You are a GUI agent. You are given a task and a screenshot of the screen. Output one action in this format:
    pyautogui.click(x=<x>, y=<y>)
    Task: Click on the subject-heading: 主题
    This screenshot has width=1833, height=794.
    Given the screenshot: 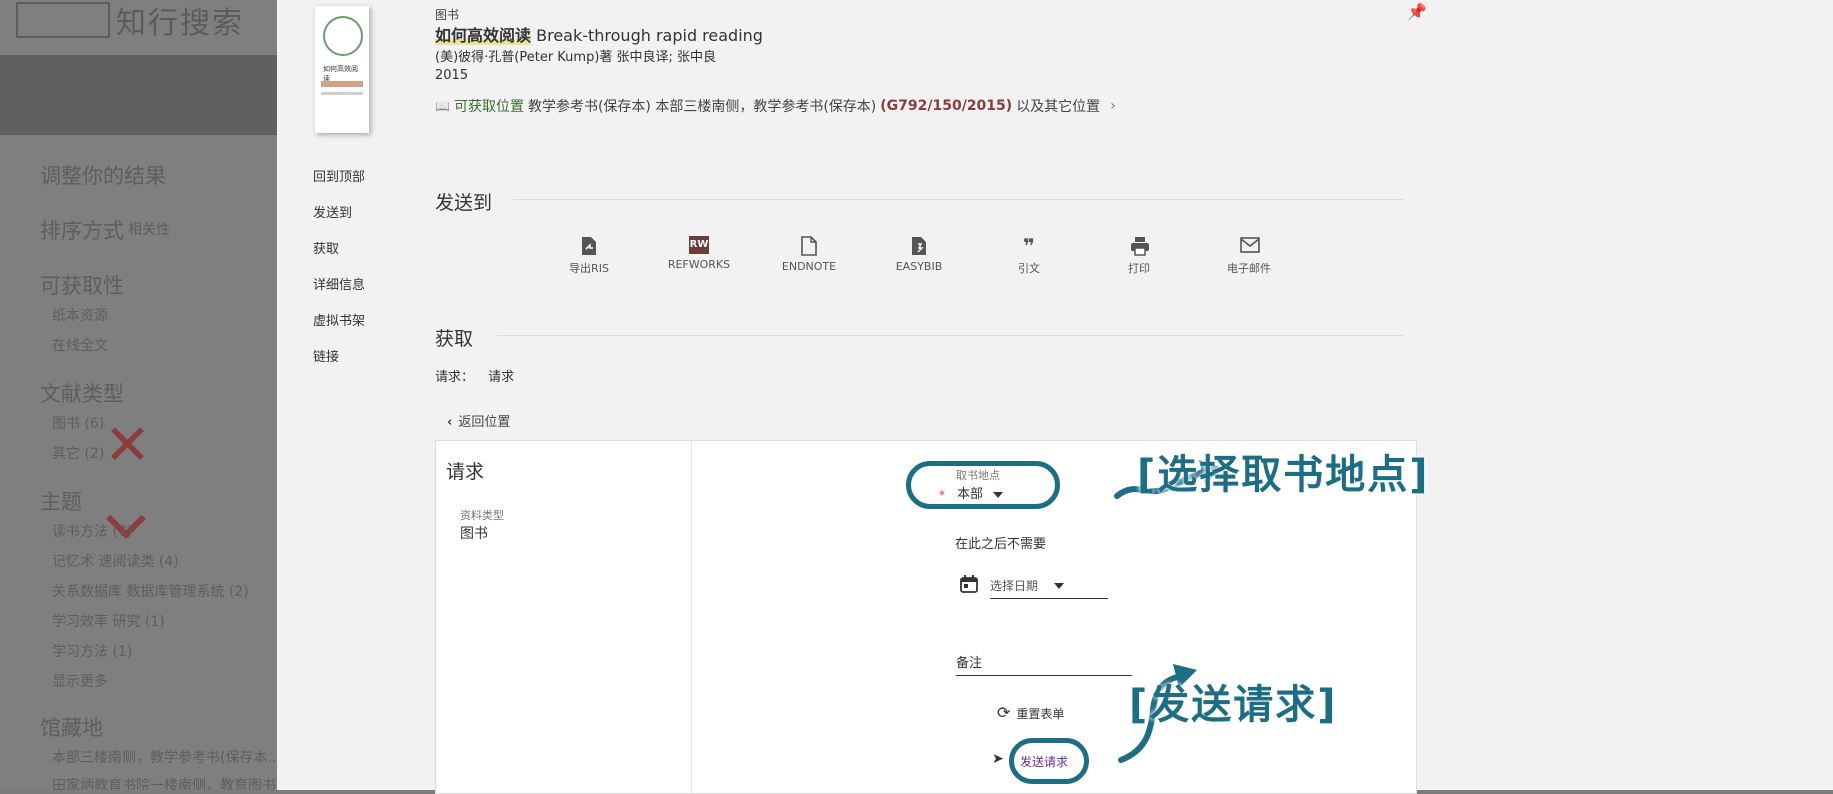 What is the action you would take?
    pyautogui.click(x=61, y=502)
    